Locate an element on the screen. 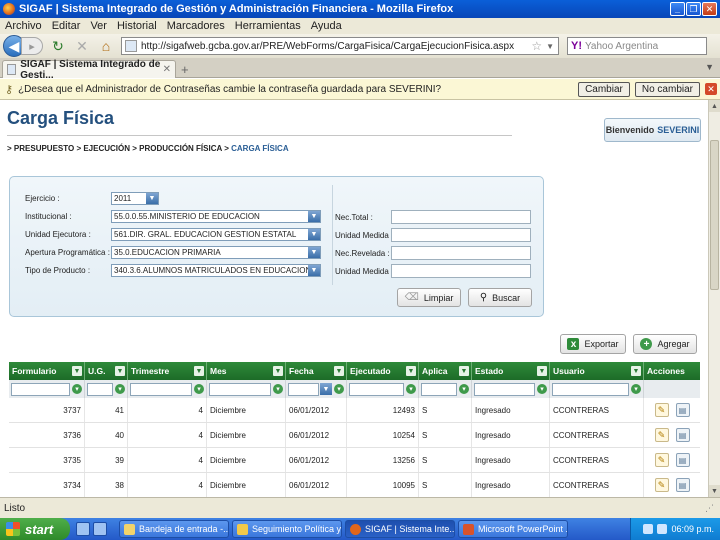  breadcrumb-item: PRODUCCIÓN FÍSICA is located at coordinates (180, 148).